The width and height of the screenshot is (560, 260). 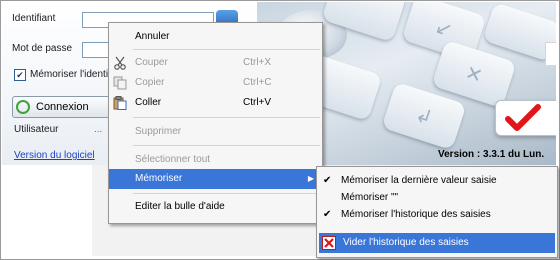 What do you see at coordinates (257, 82) in the screenshot?
I see `menu-item-shortcut: Ctrl+C` at bounding box center [257, 82].